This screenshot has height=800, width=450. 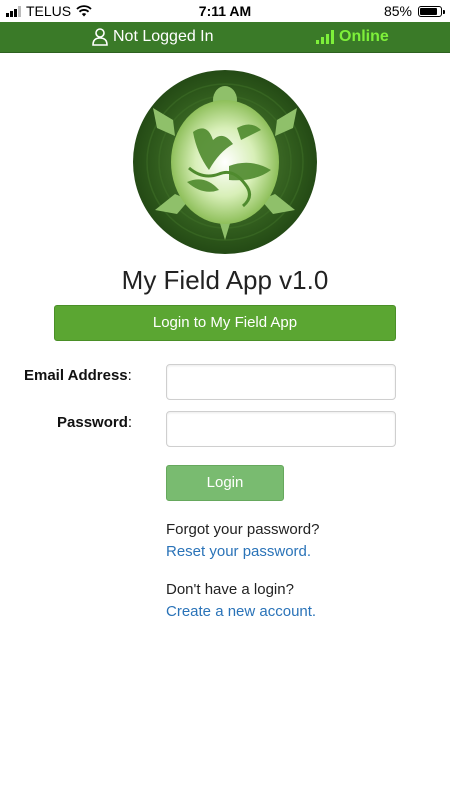 I want to click on password-label-text: Password, so click(x=92, y=422).